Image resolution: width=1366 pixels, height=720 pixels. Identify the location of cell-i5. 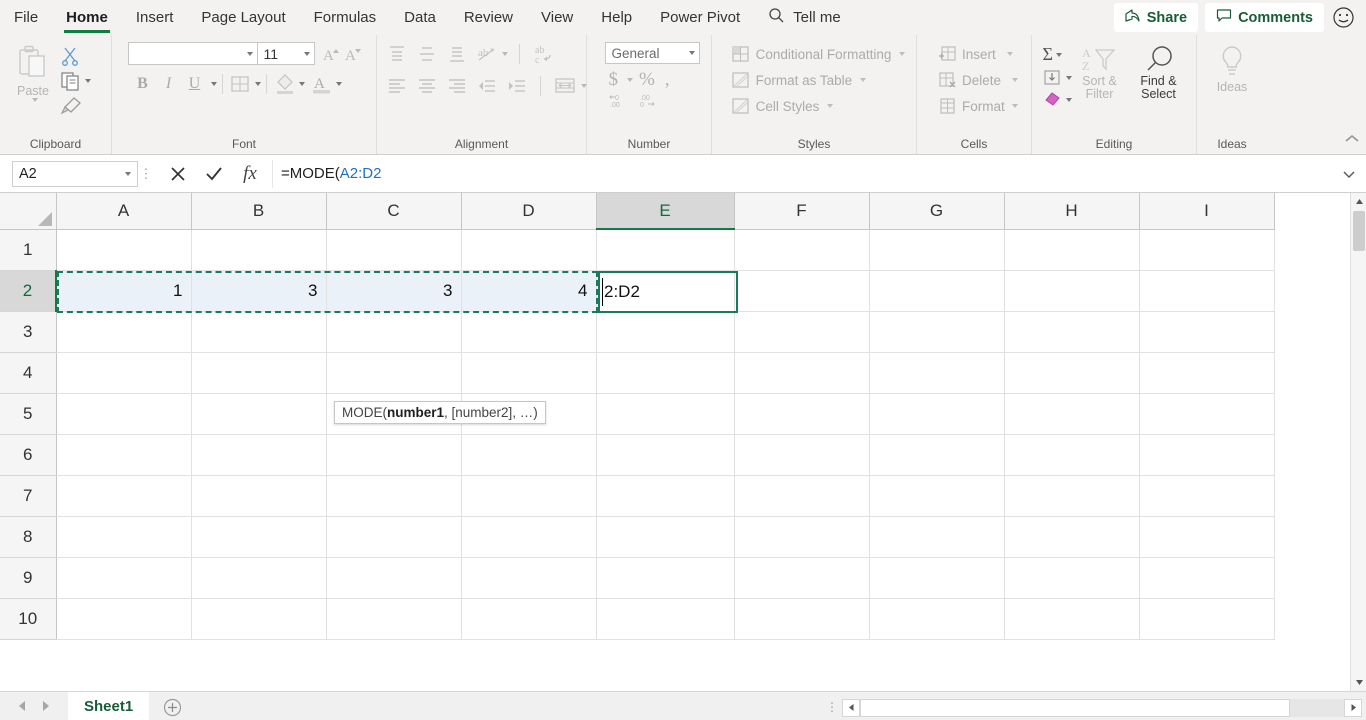
(1207, 414).